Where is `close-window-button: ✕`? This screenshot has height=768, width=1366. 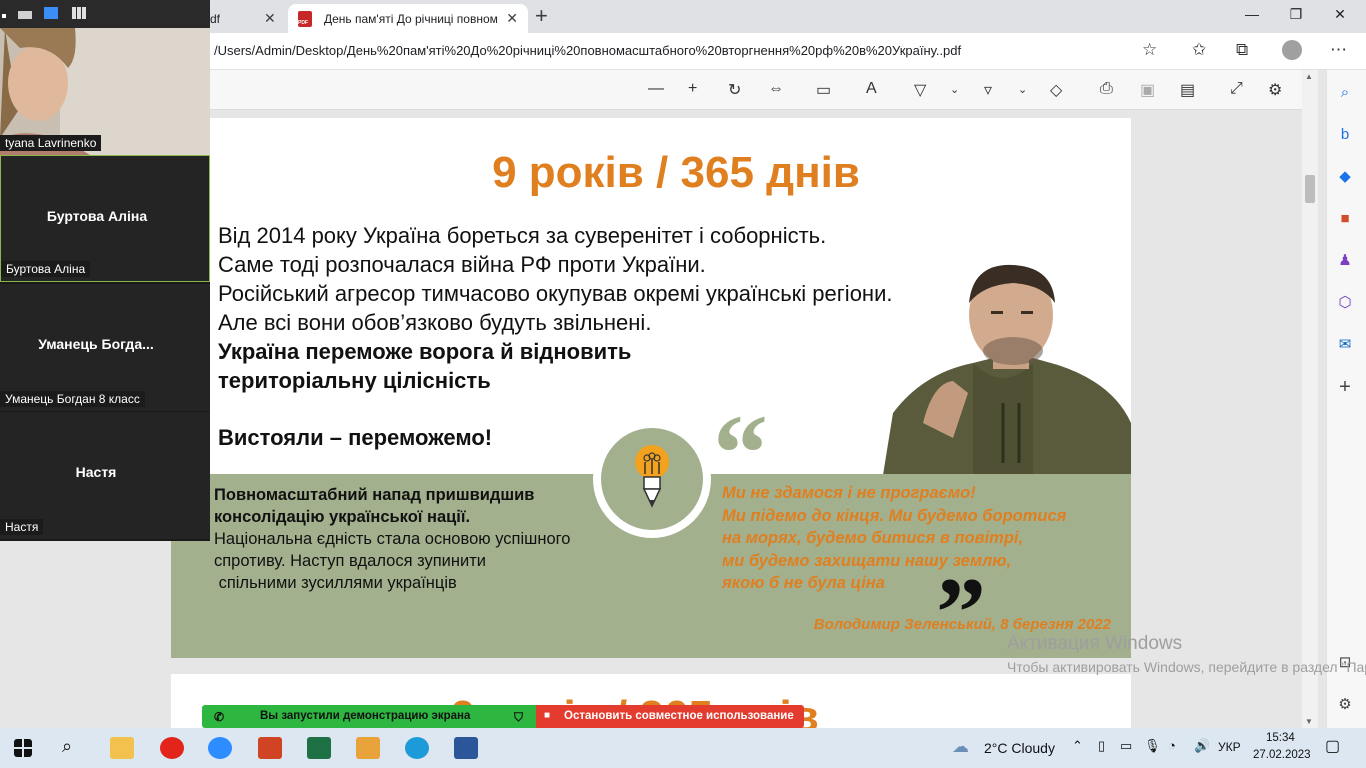
close-window-button: ✕ is located at coordinates (1340, 14).